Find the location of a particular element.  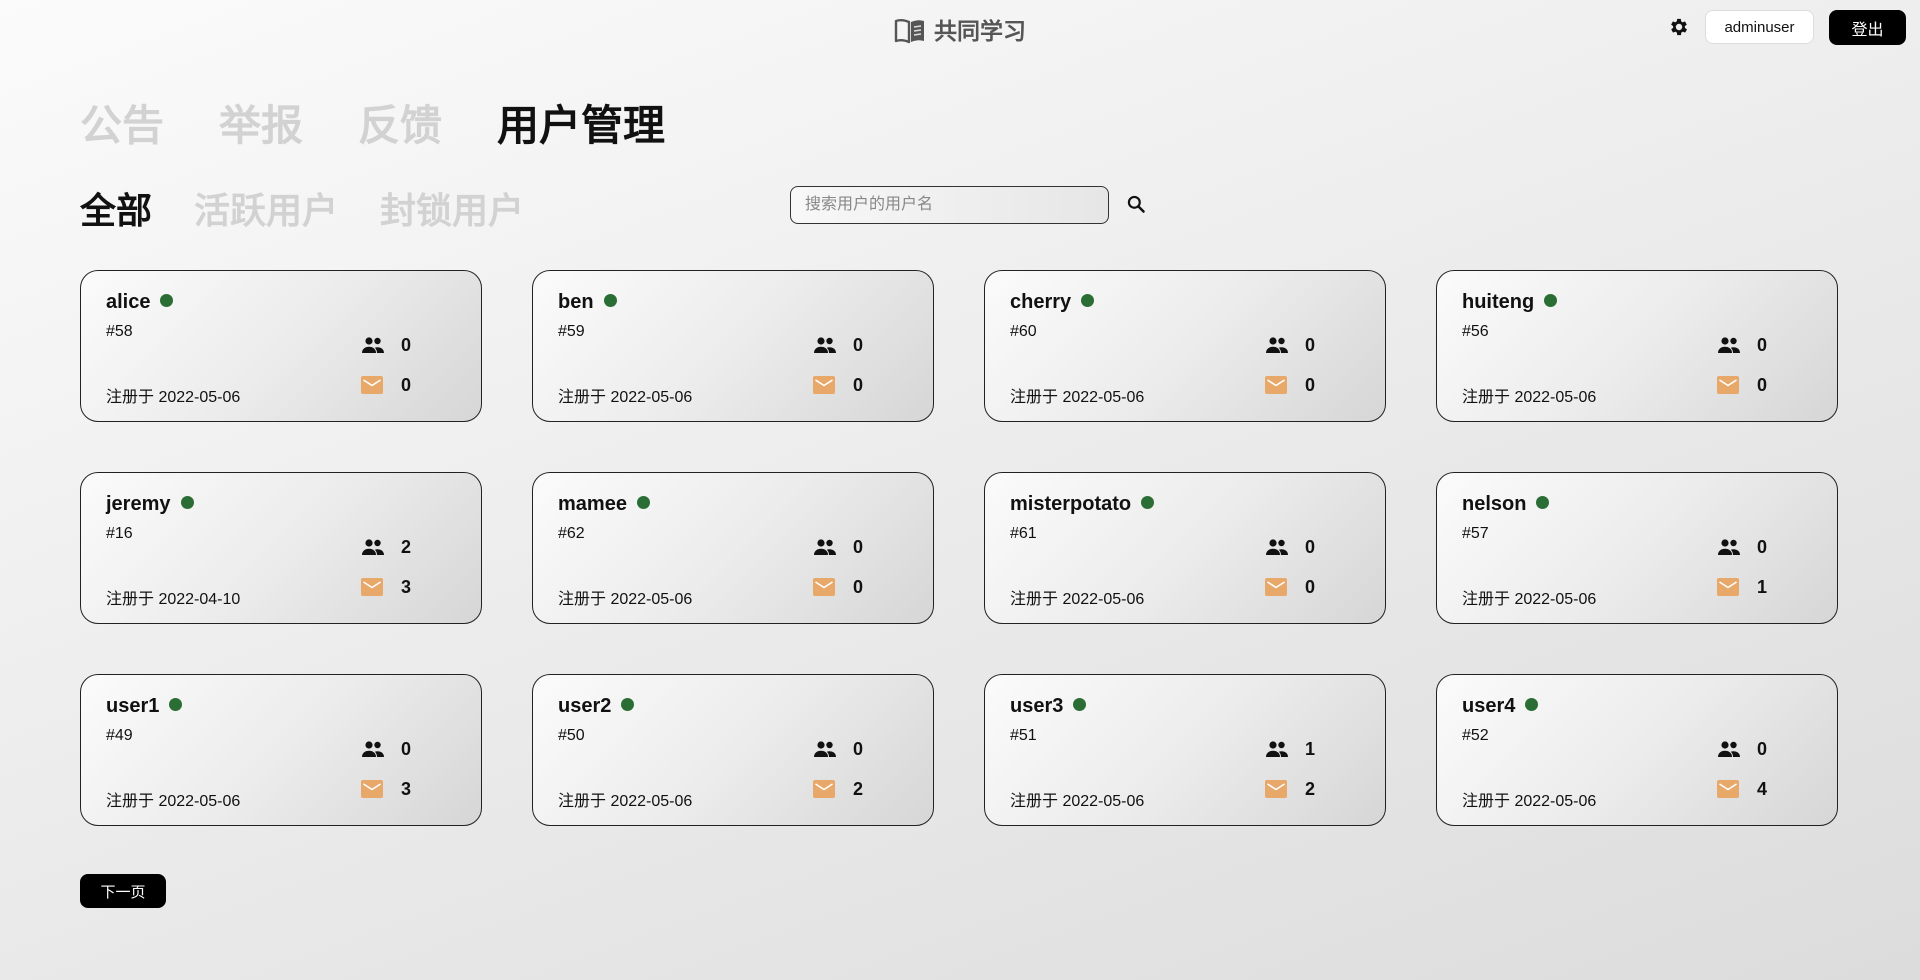

friends-count: 2 is located at coordinates (406, 546).